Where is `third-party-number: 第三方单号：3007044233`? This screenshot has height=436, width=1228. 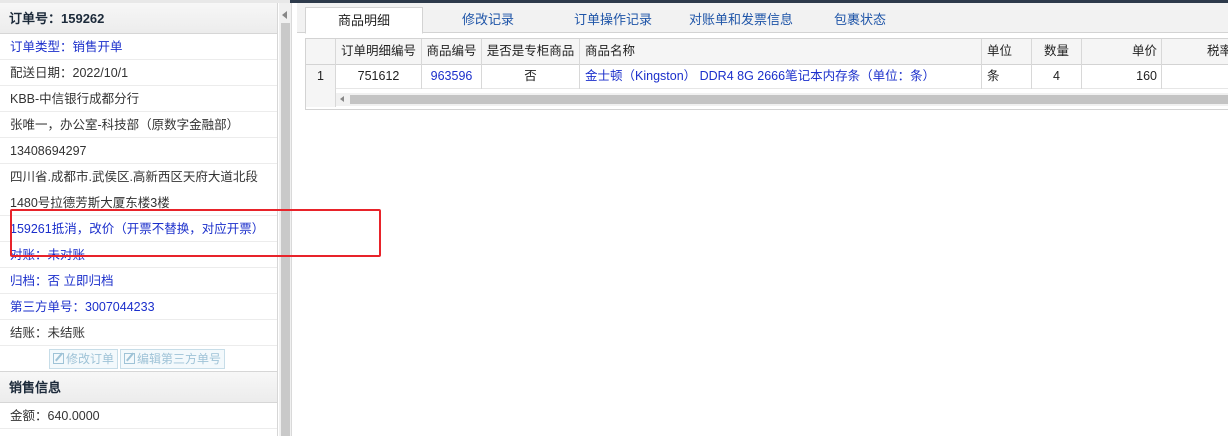 third-party-number: 第三方单号：3007044233 is located at coordinates (138, 307).